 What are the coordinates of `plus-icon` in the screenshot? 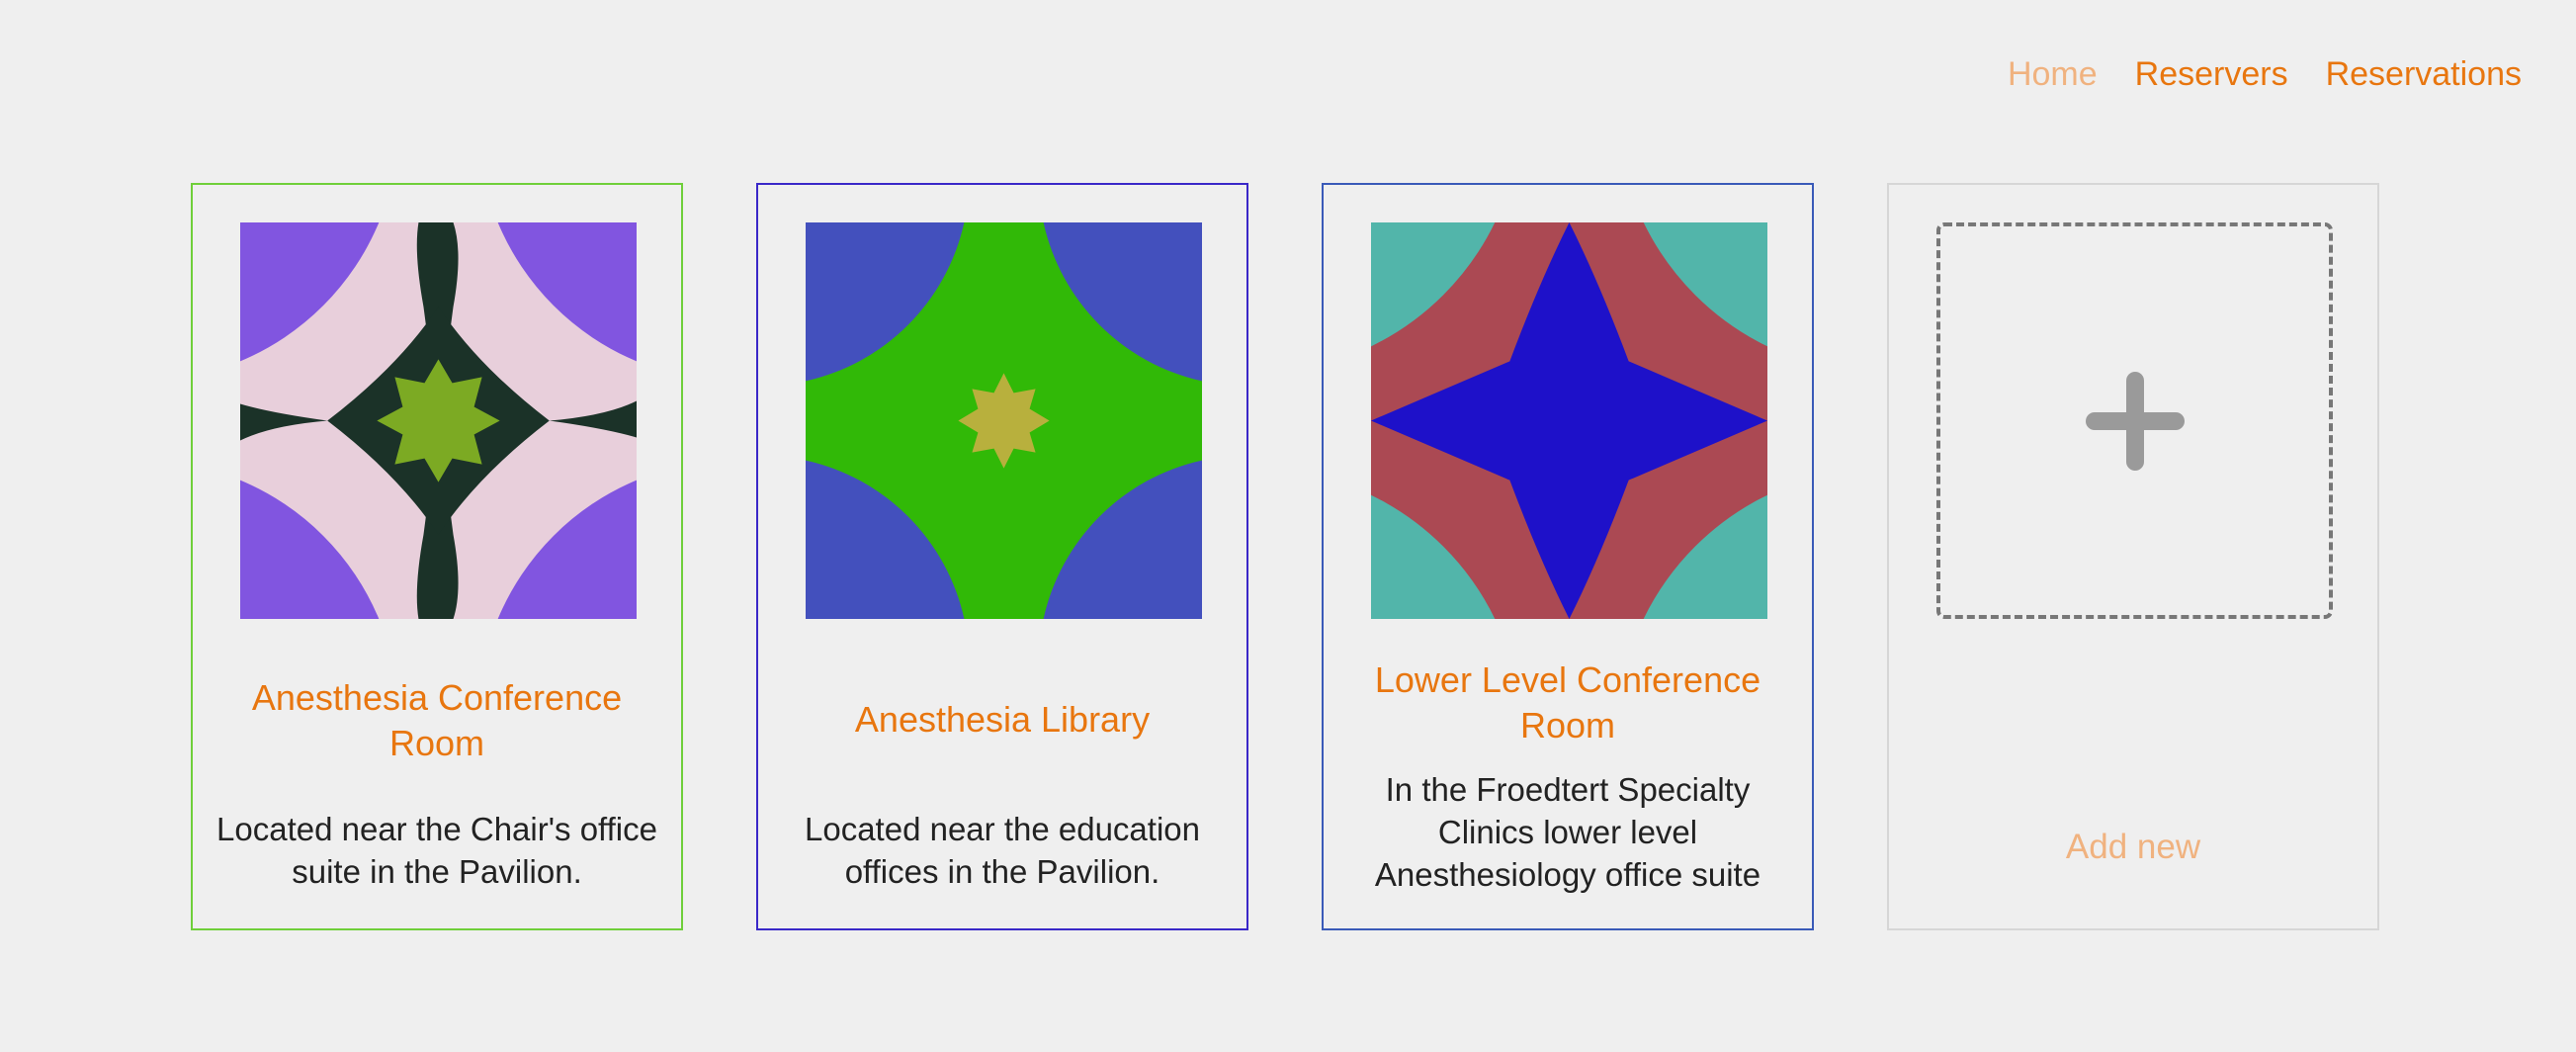 It's located at (2135, 421).